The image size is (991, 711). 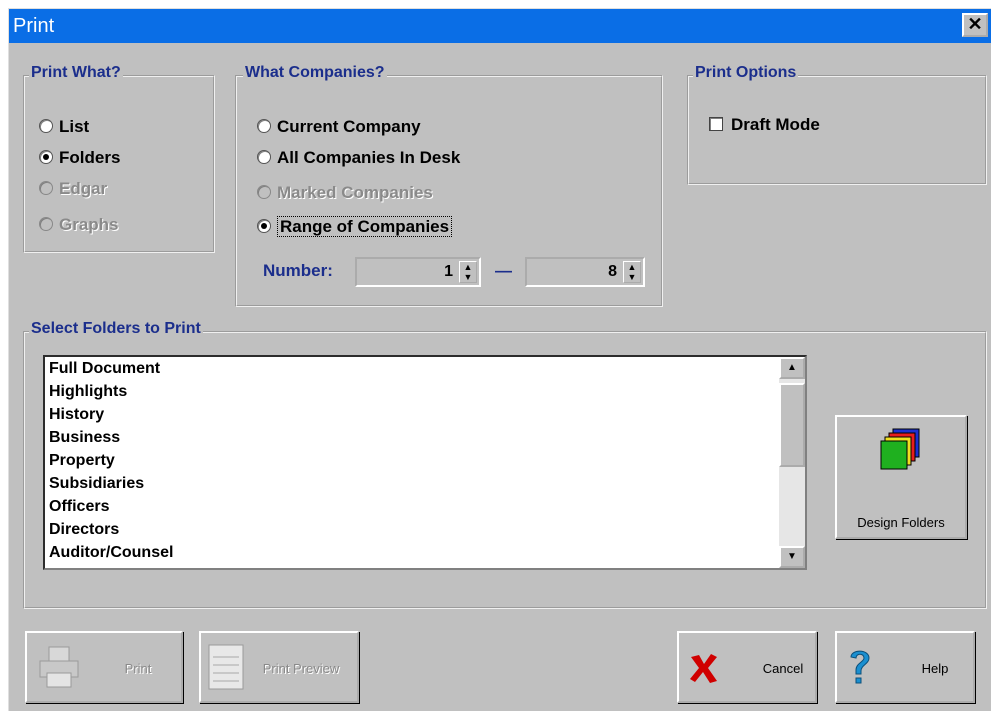 What do you see at coordinates (89, 224) in the screenshot?
I see `radio-label: Graphs` at bounding box center [89, 224].